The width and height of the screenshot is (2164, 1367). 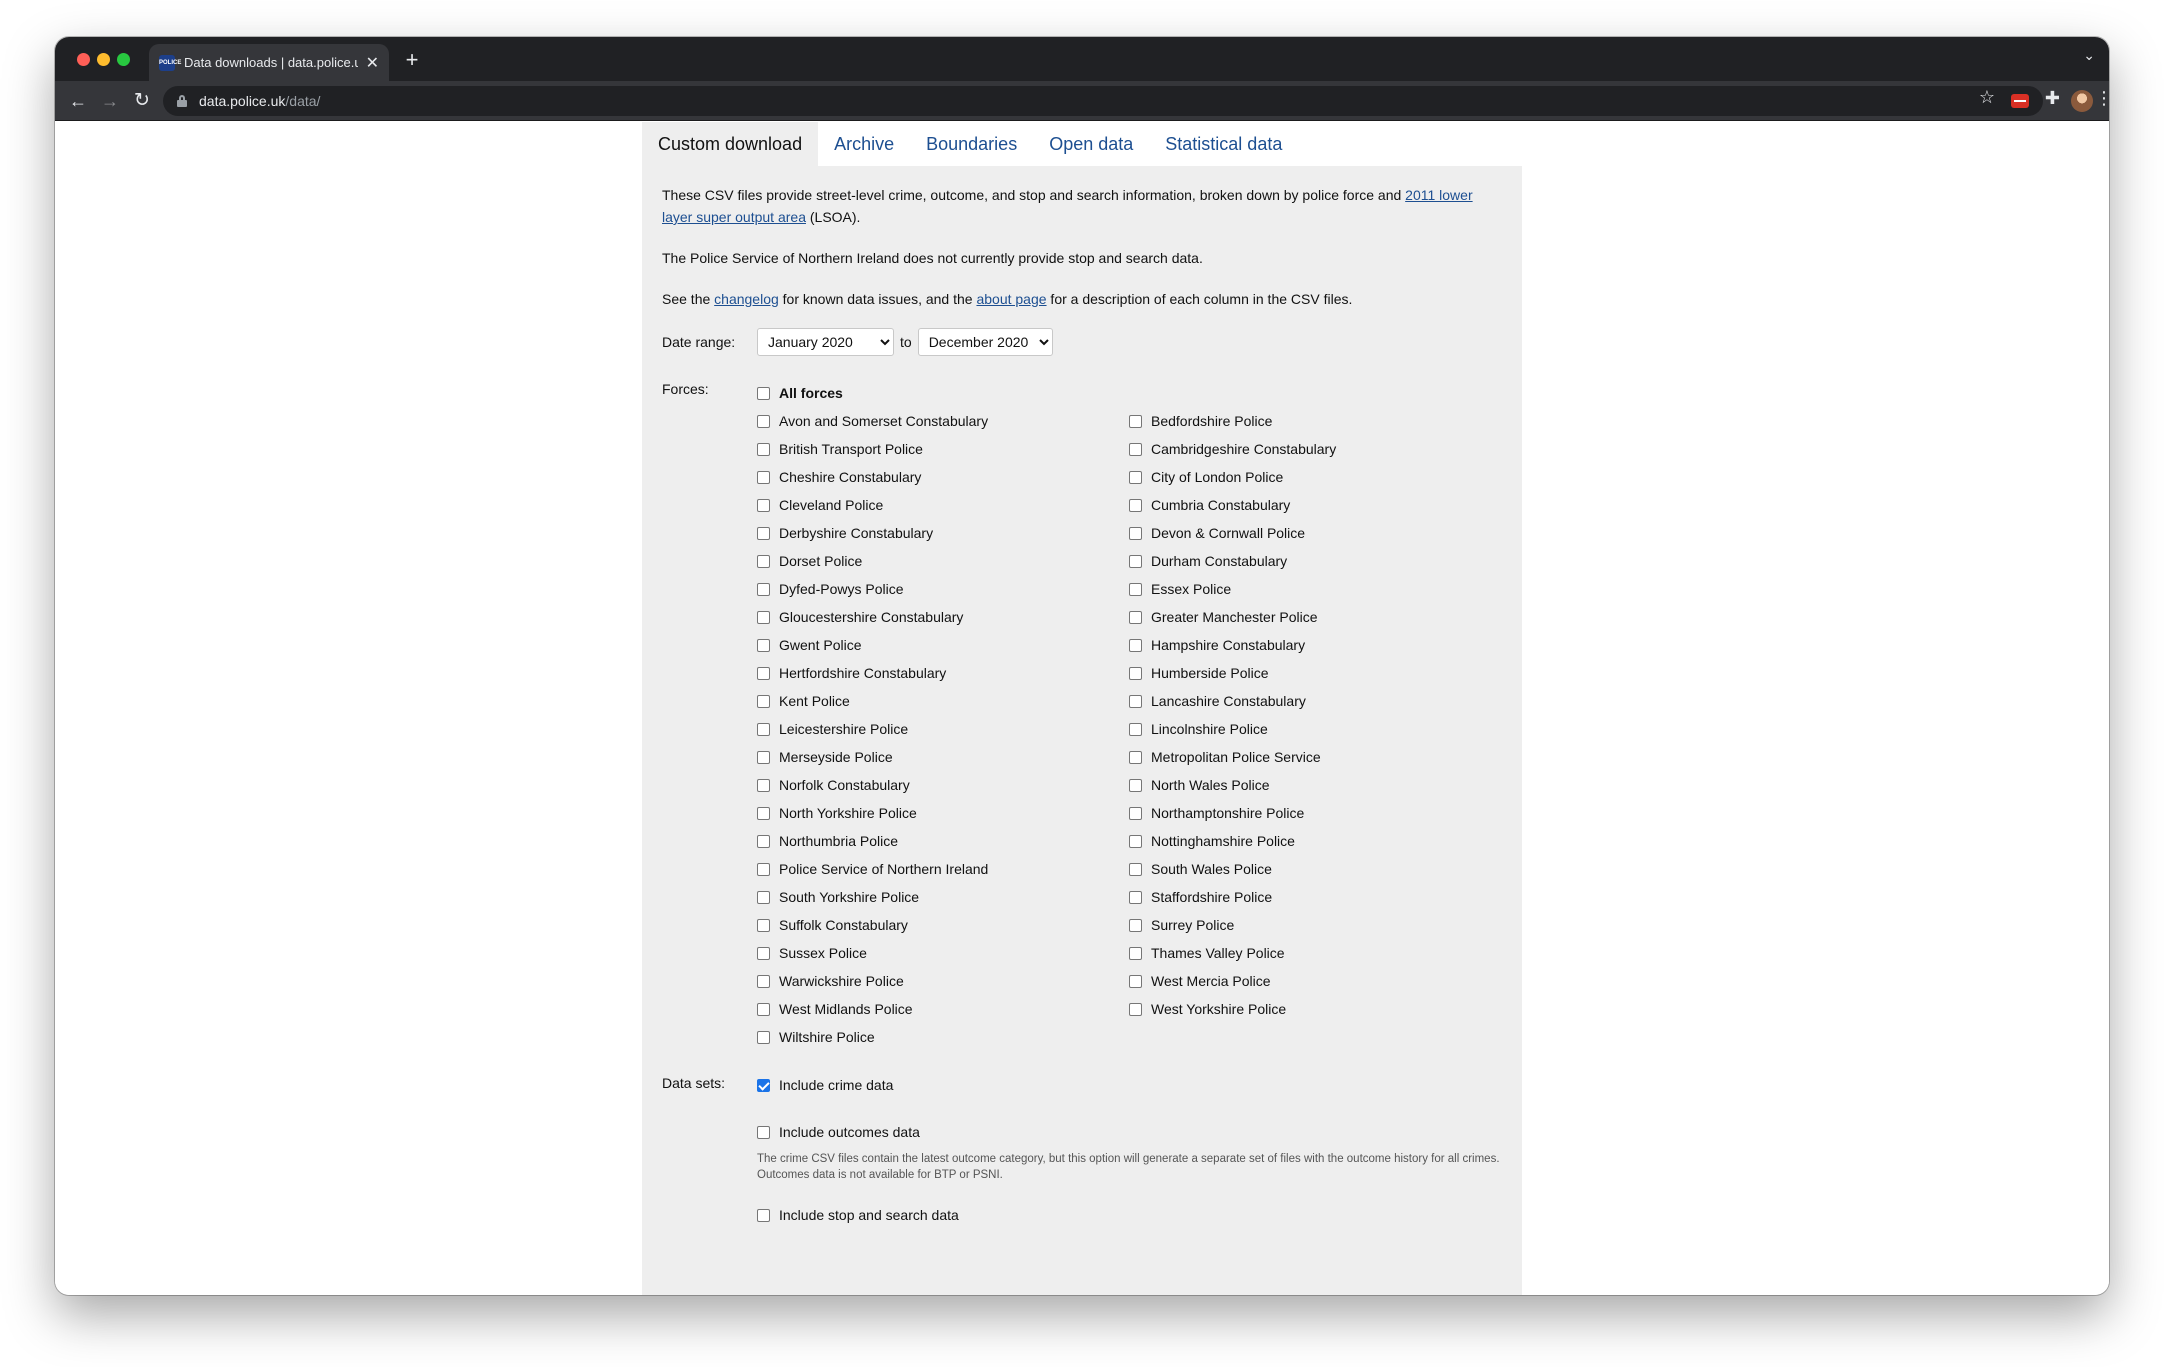 I want to click on force-option: South Wales Police, so click(x=1315, y=869).